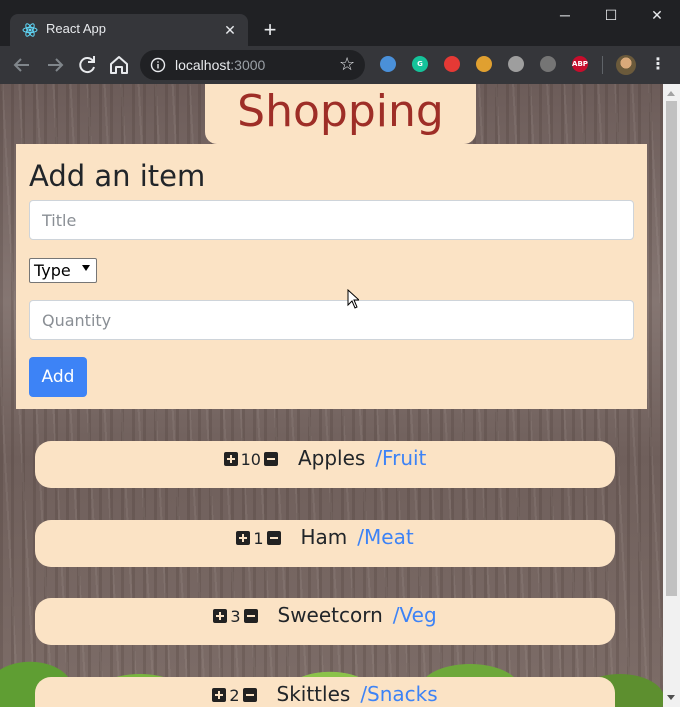 This screenshot has height=707, width=680. Describe the element at coordinates (658, 65) in the screenshot. I see `browser-menu-icon: ⋮` at that location.